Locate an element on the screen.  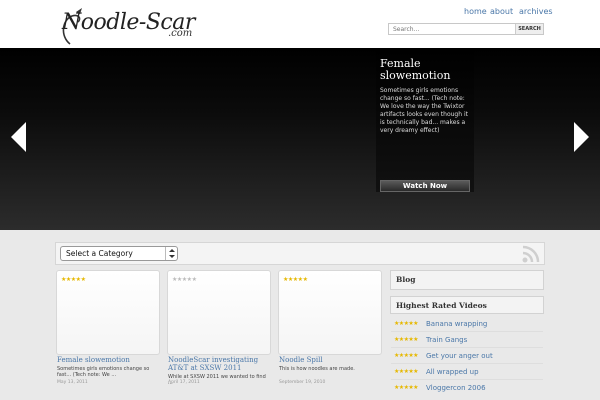
category-select-value: Select a Category is located at coordinates (99, 253).